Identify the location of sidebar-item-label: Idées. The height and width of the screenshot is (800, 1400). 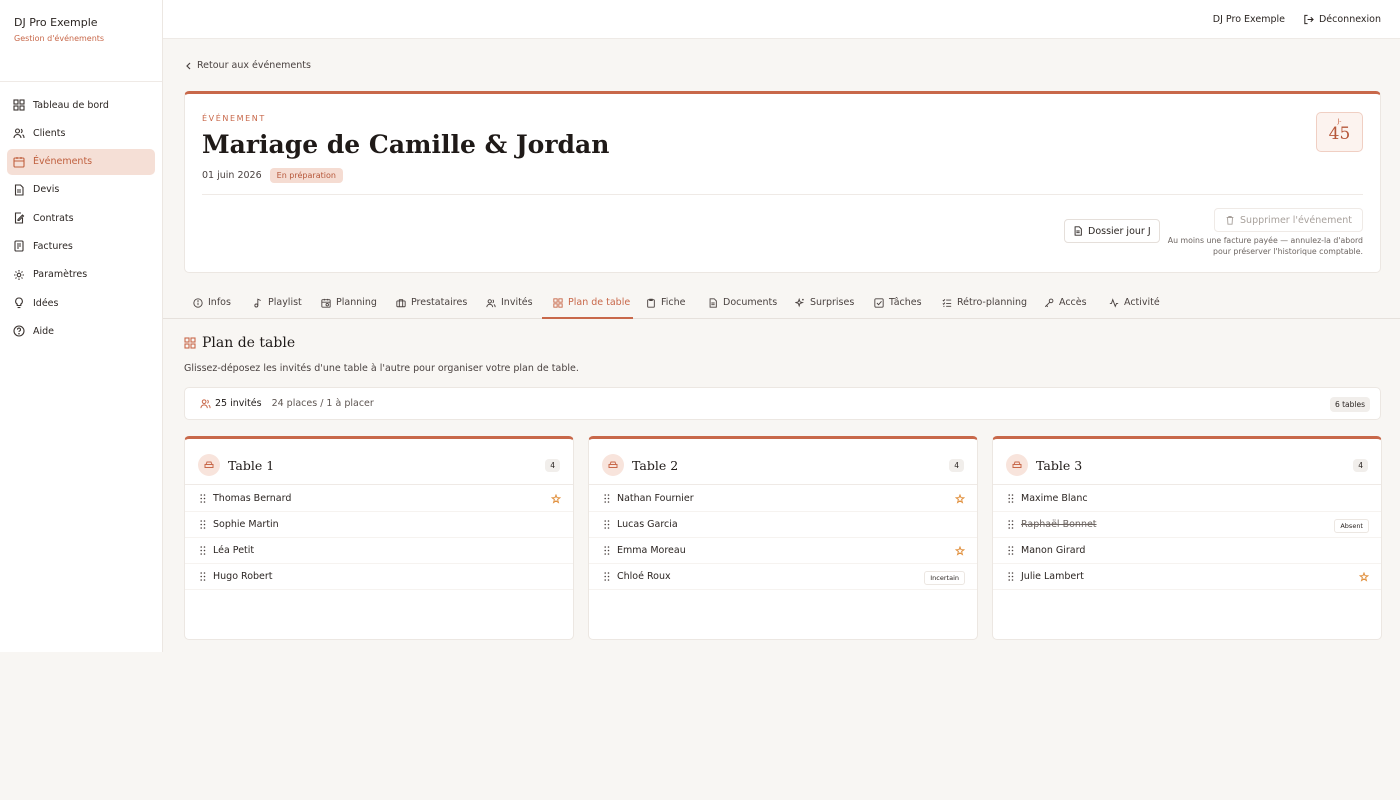
(46, 303).